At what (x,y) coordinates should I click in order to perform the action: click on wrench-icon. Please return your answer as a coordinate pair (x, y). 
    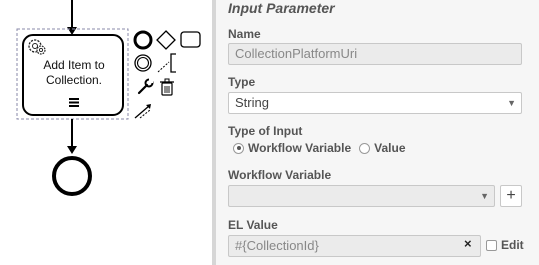
    Looking at the image, I should click on (145, 86).